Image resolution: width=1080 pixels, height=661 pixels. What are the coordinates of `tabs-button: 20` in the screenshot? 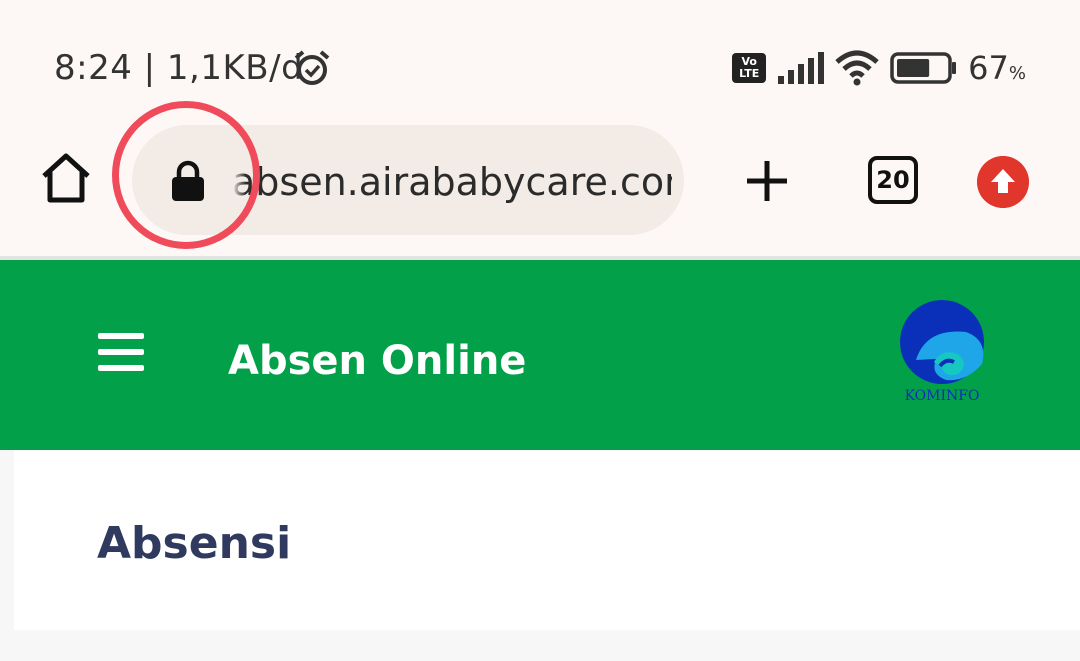 It's located at (893, 180).